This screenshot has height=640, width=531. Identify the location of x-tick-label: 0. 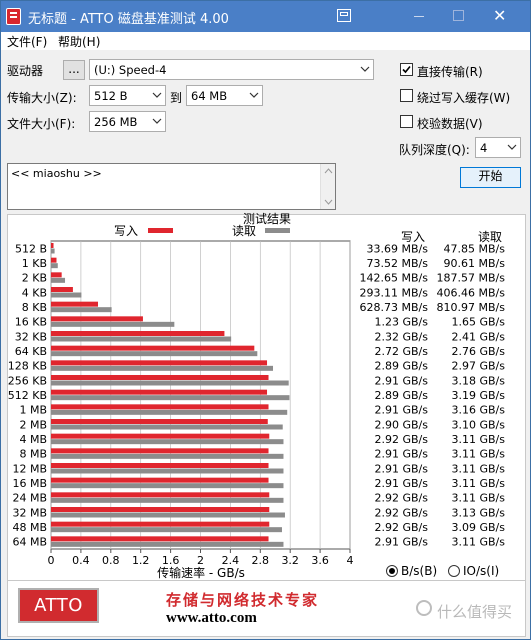
(51, 560).